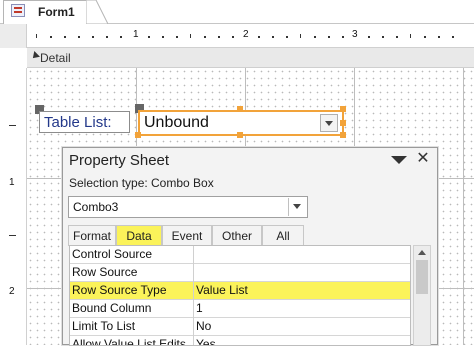 This screenshot has height=346, width=474. What do you see at coordinates (199, 308) in the screenshot?
I see `property-value: 1` at bounding box center [199, 308].